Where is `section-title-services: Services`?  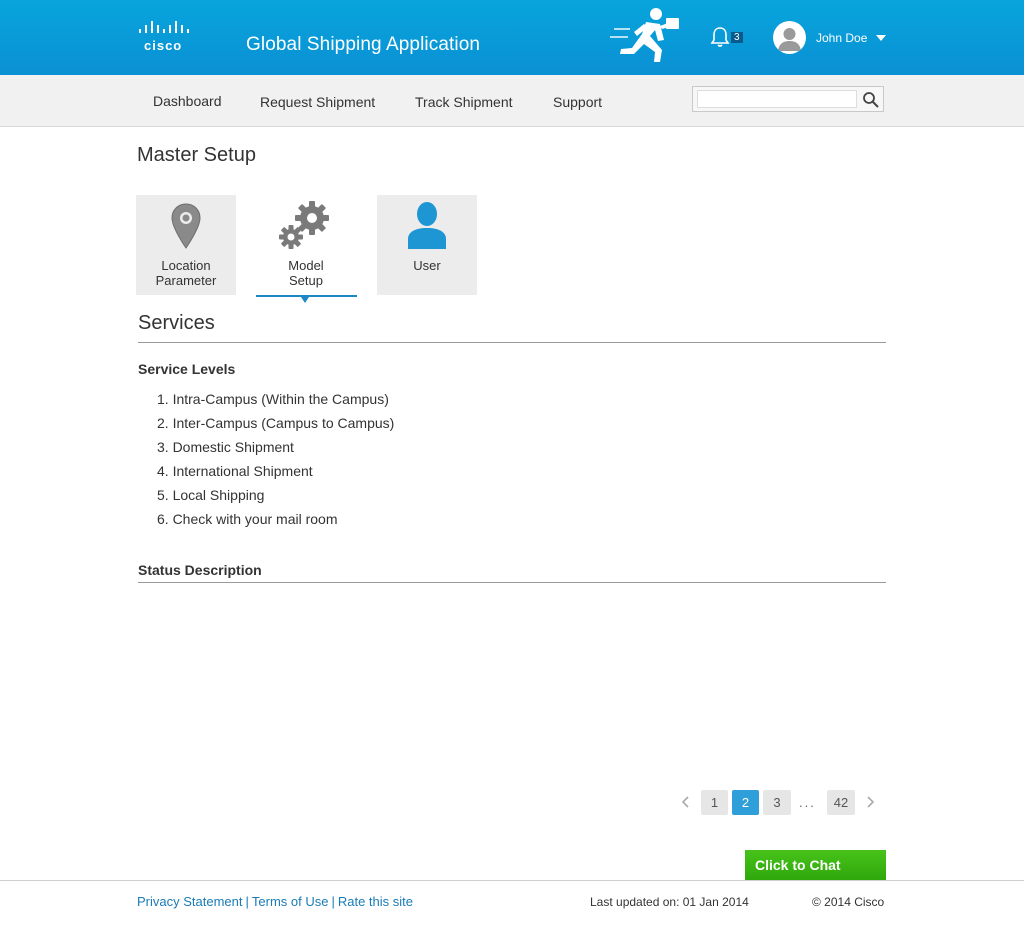 section-title-services: Services is located at coordinates (176, 323).